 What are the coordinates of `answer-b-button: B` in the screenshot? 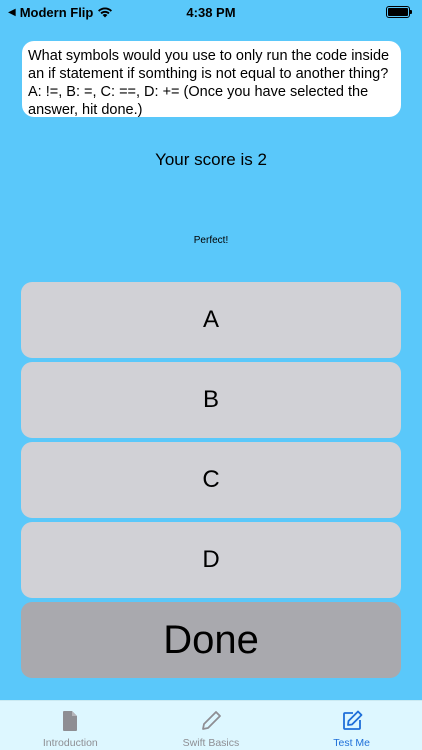 It's located at (211, 400).